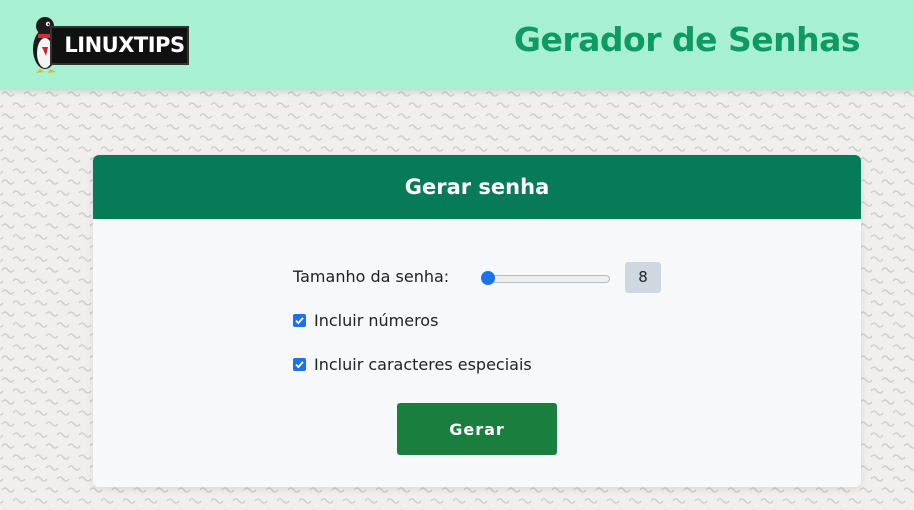  I want to click on generate-button: Gerar, so click(477, 429).